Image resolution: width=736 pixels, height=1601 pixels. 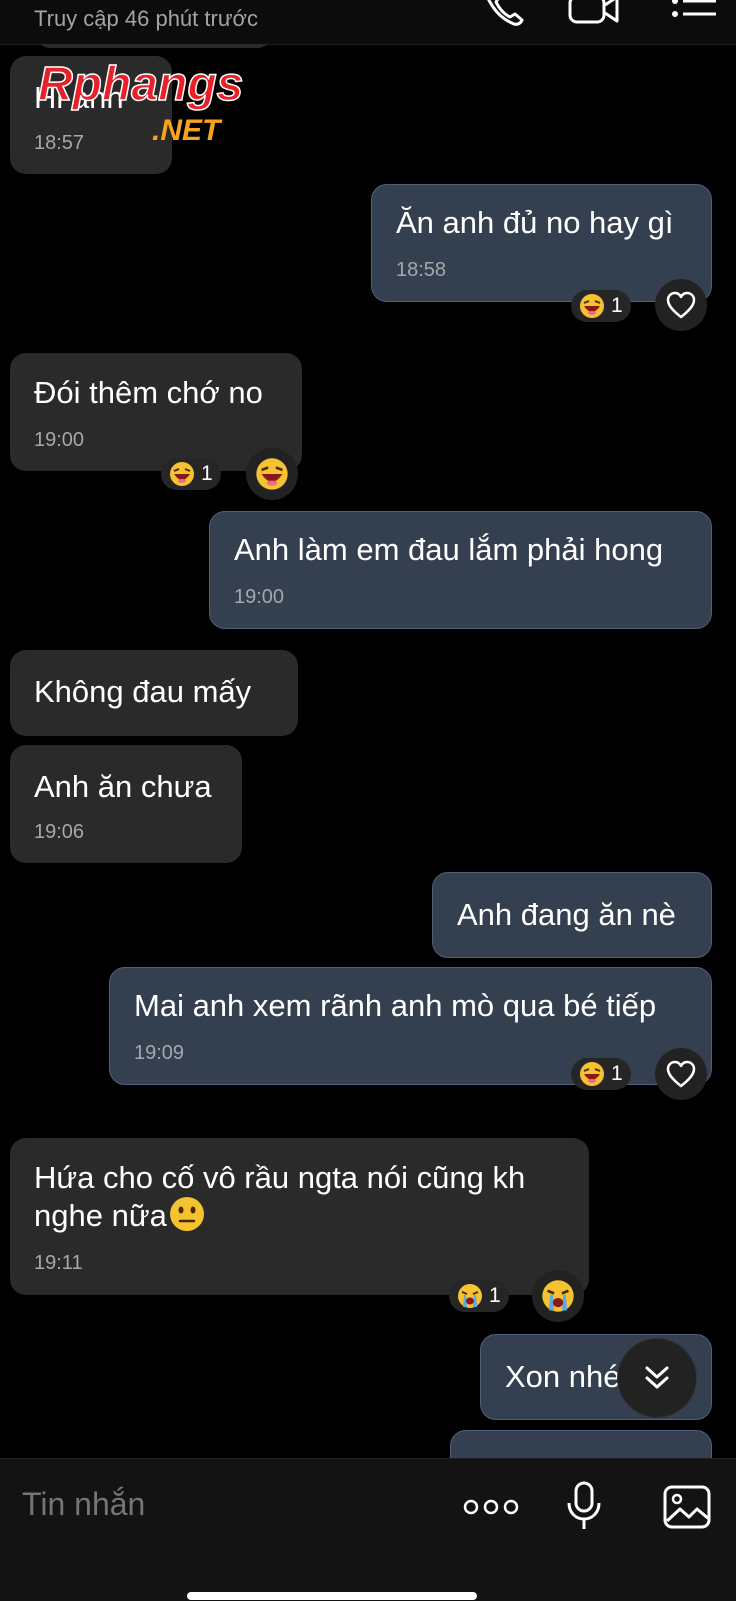 I want to click on phone-icon, so click(x=504, y=15).